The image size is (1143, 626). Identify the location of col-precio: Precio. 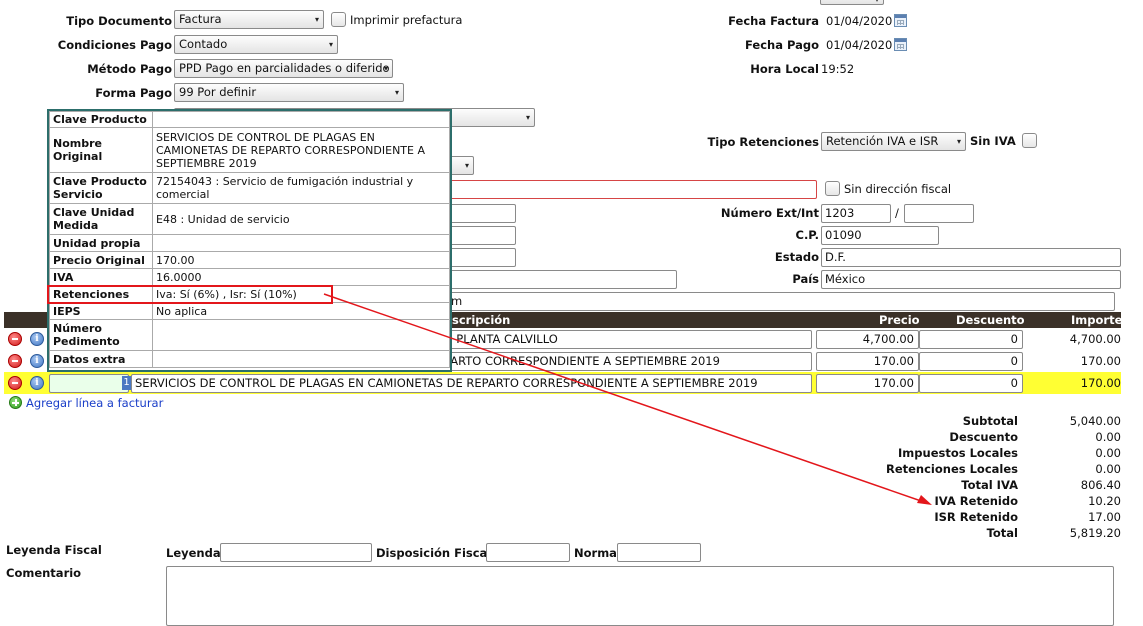
(899, 320).